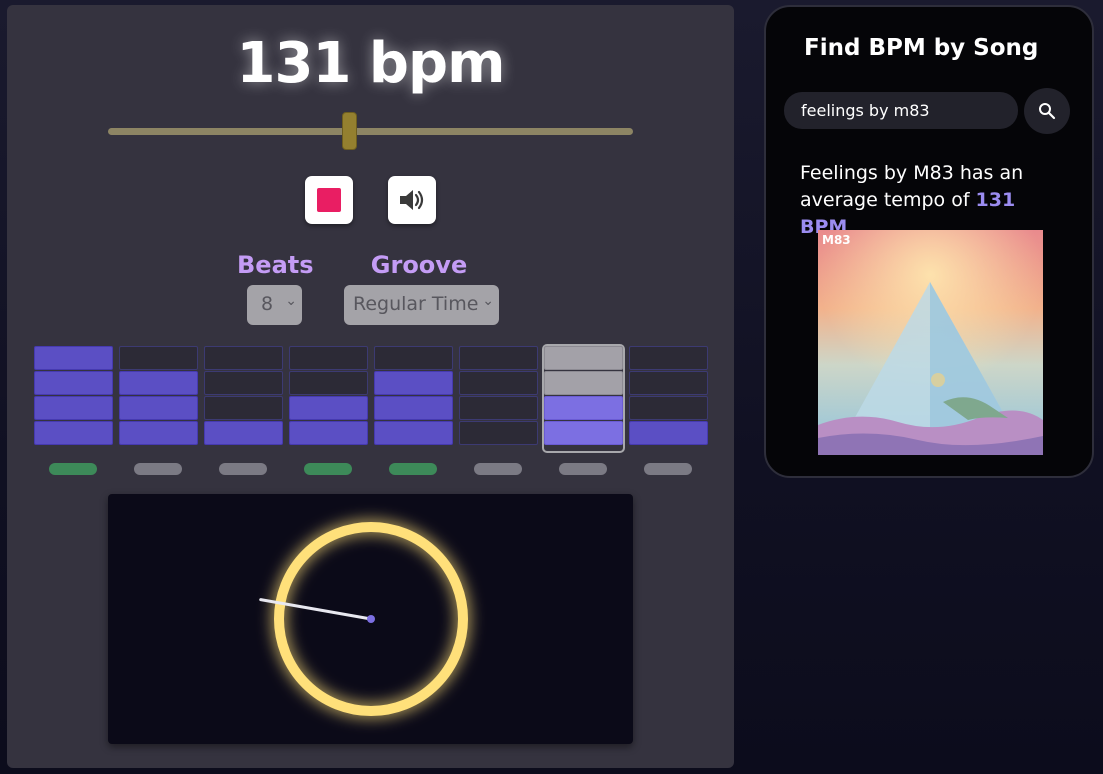 This screenshot has height=774, width=1103. I want to click on tempo-slider-track, so click(370, 131).